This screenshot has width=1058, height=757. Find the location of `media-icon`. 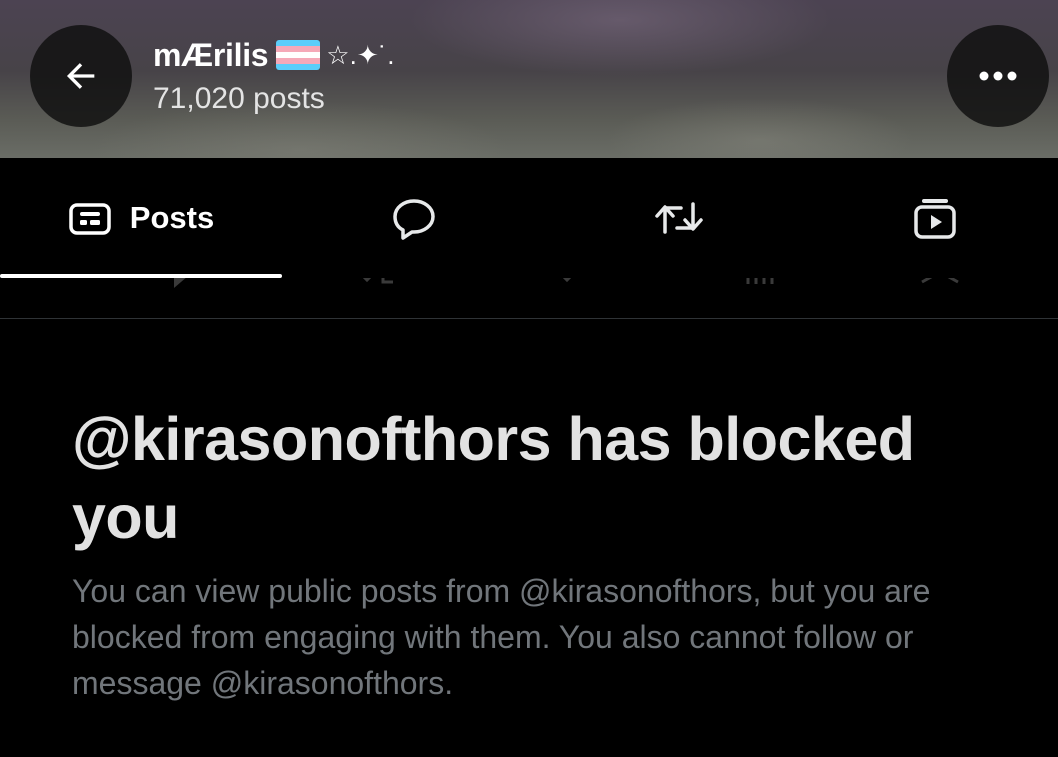

media-icon is located at coordinates (935, 219).